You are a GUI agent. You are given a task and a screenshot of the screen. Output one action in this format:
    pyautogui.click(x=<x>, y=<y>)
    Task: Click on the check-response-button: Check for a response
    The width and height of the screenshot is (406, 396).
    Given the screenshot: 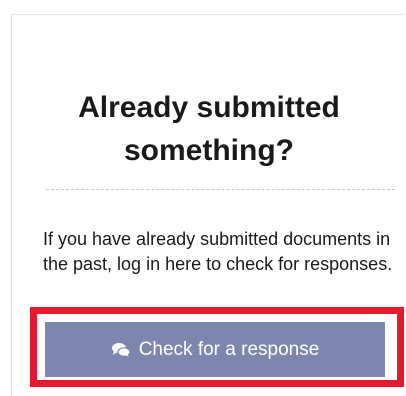 What is the action you would take?
    pyautogui.click(x=215, y=349)
    